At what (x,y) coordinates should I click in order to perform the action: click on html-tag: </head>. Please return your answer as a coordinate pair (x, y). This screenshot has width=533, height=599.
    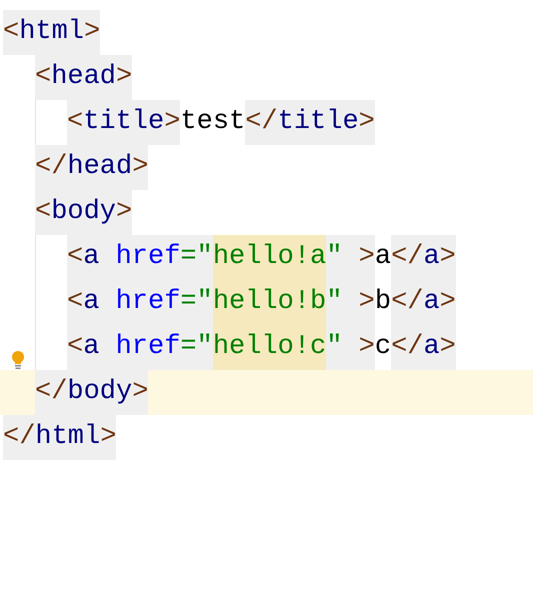
    Looking at the image, I should click on (91, 167).